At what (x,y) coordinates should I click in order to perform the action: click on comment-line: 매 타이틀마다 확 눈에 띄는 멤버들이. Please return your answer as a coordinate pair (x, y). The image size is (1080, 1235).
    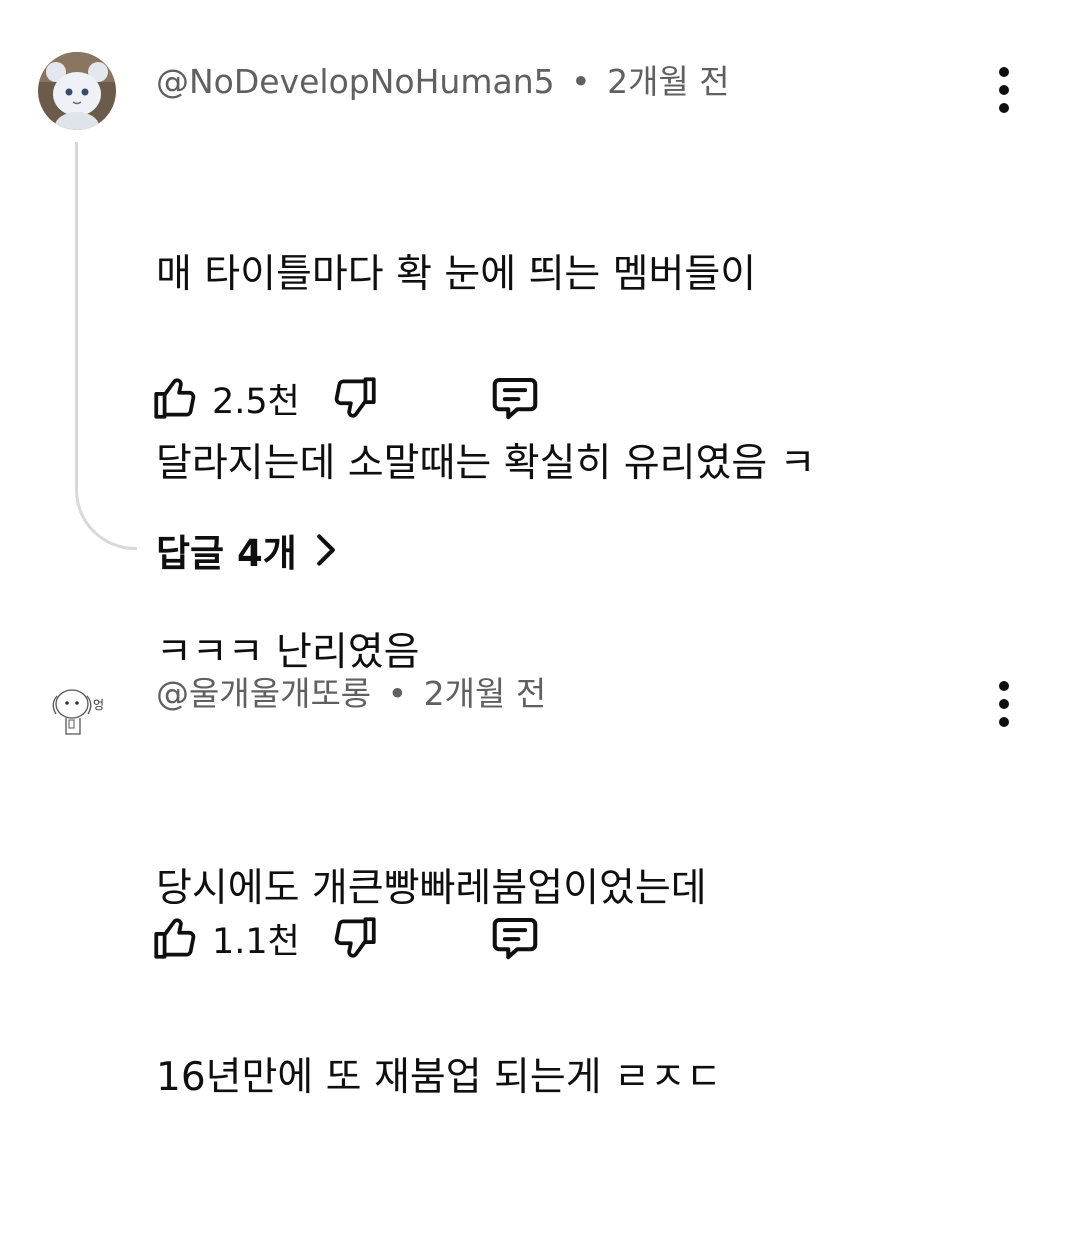
    Looking at the image, I should click on (456, 274).